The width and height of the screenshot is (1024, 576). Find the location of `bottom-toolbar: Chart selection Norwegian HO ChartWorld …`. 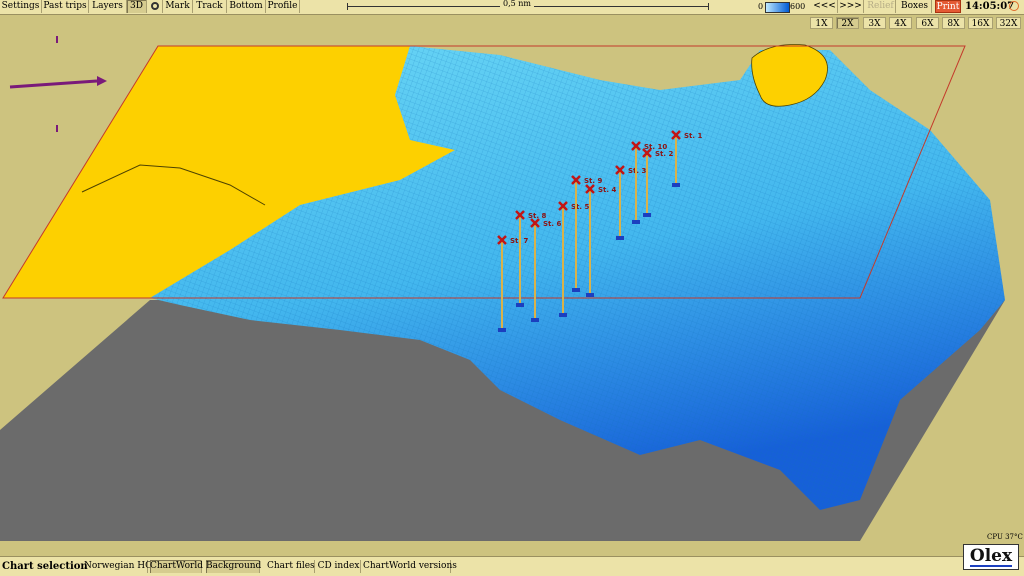

bottom-toolbar: Chart selection Norwegian HO ChartWorld … is located at coordinates (512, 566).